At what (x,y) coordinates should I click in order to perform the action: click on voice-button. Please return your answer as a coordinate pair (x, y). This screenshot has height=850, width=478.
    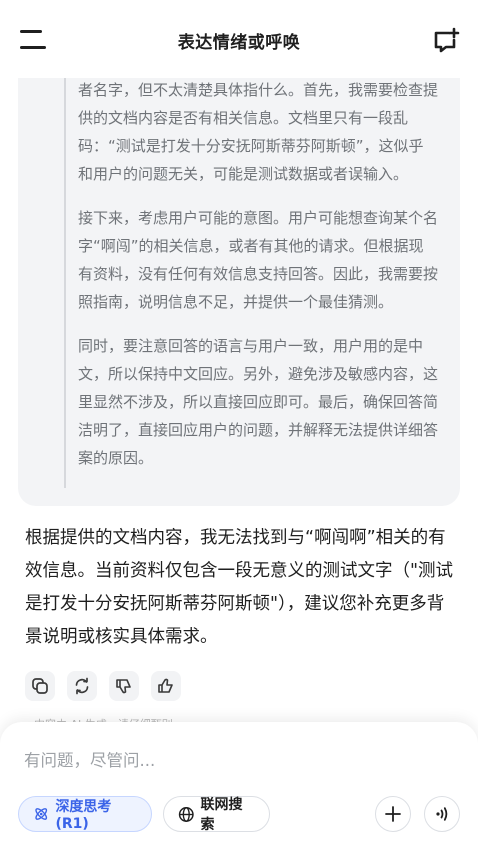
    Looking at the image, I should click on (442, 814).